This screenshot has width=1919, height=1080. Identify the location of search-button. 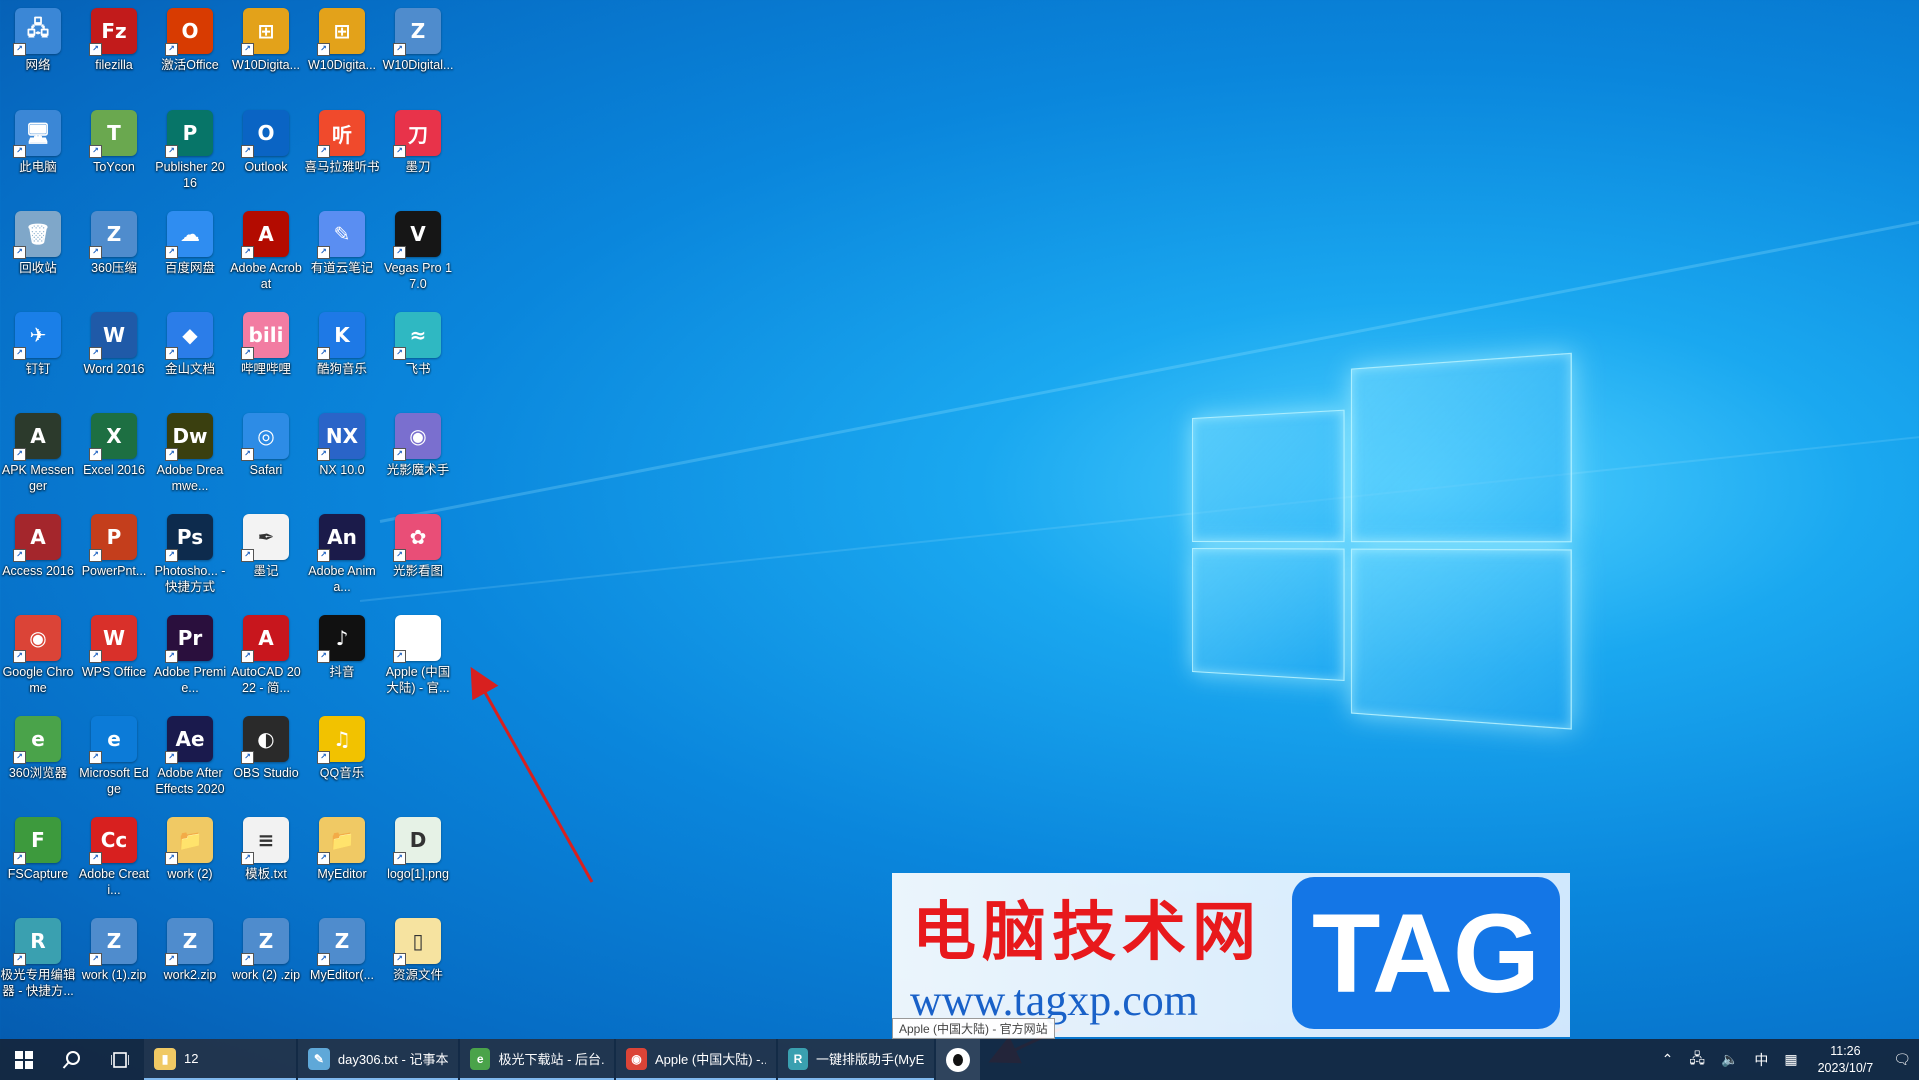
(72, 1059).